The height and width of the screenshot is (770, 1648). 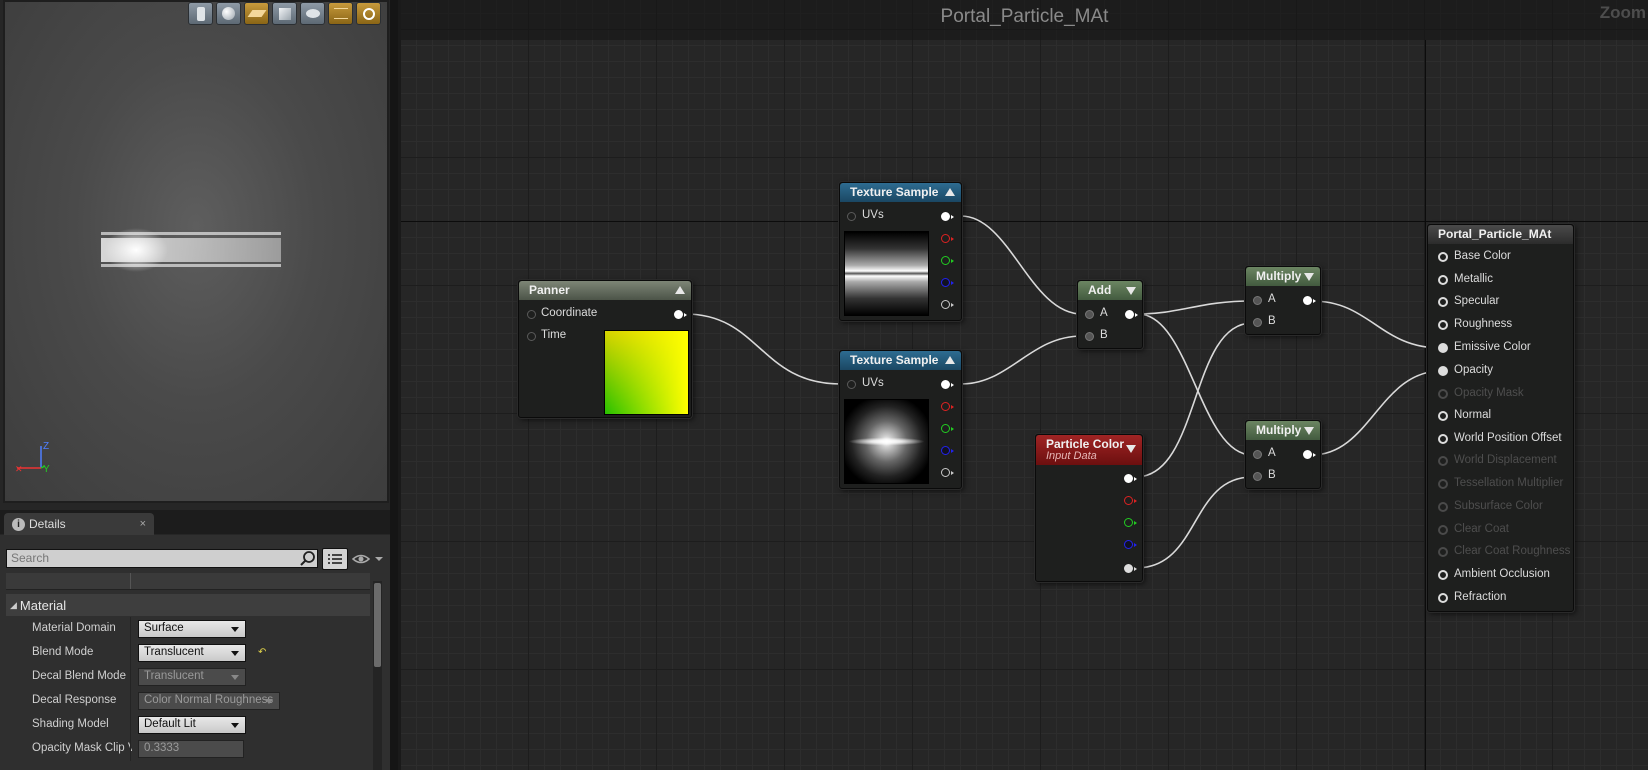 I want to click on node-header: Particle Color Input Data, so click(x=1089, y=450).